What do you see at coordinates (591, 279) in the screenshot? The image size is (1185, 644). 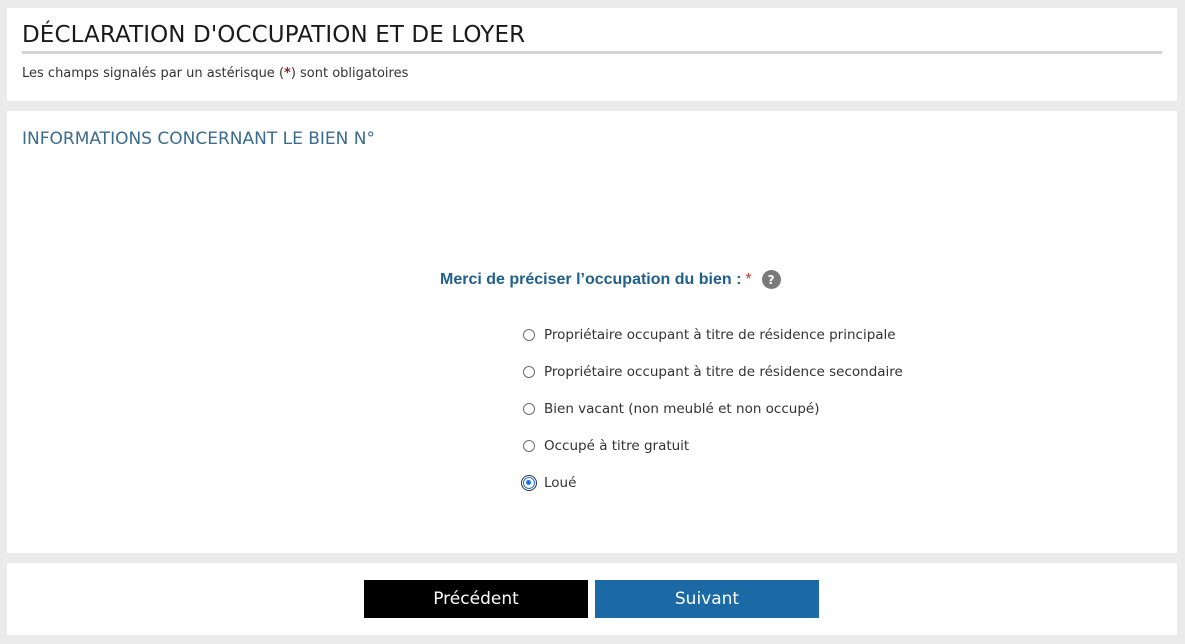 I see `question-label: Merci de préciser l’occupation du bien :` at bounding box center [591, 279].